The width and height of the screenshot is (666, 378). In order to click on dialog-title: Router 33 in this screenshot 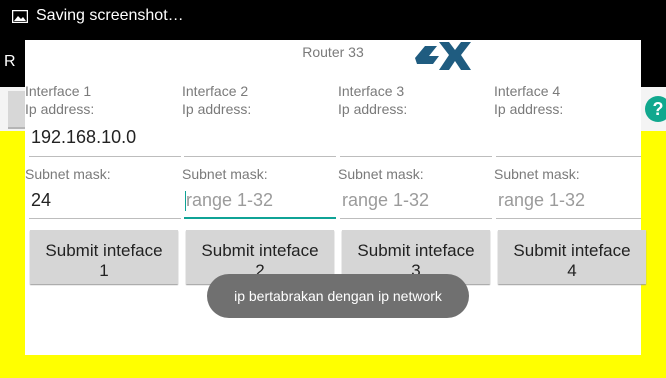, I will do `click(333, 52)`.